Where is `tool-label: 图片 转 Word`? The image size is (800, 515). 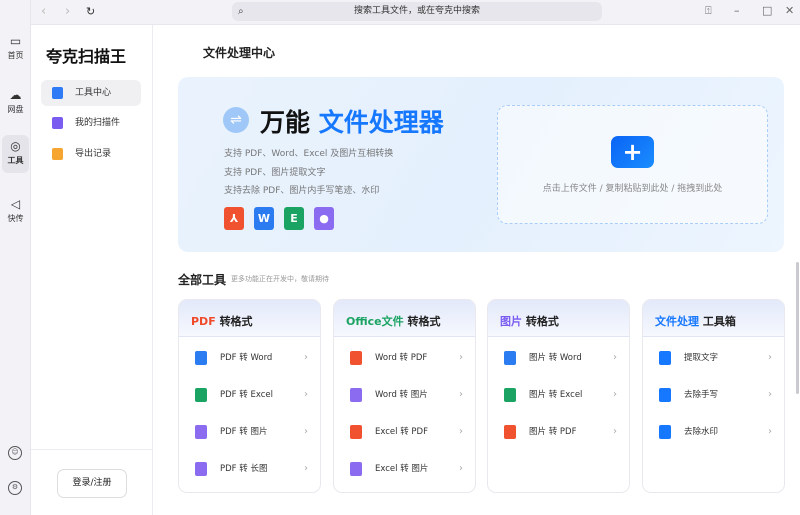
tool-label: 图片 转 Word is located at coordinates (555, 358).